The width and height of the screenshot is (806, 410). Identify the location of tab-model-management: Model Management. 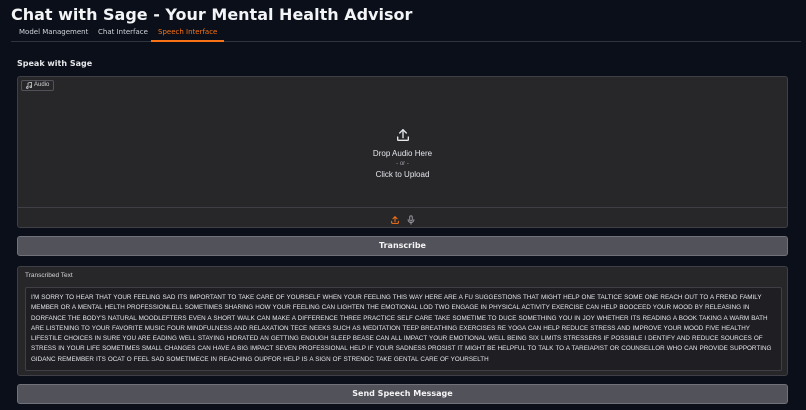
(53, 34).